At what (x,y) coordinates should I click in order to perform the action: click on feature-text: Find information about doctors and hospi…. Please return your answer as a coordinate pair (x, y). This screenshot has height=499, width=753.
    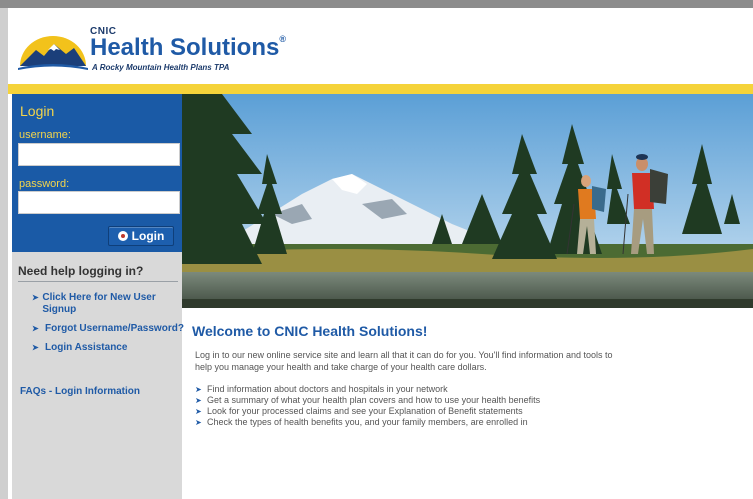
    Looking at the image, I should click on (327, 389).